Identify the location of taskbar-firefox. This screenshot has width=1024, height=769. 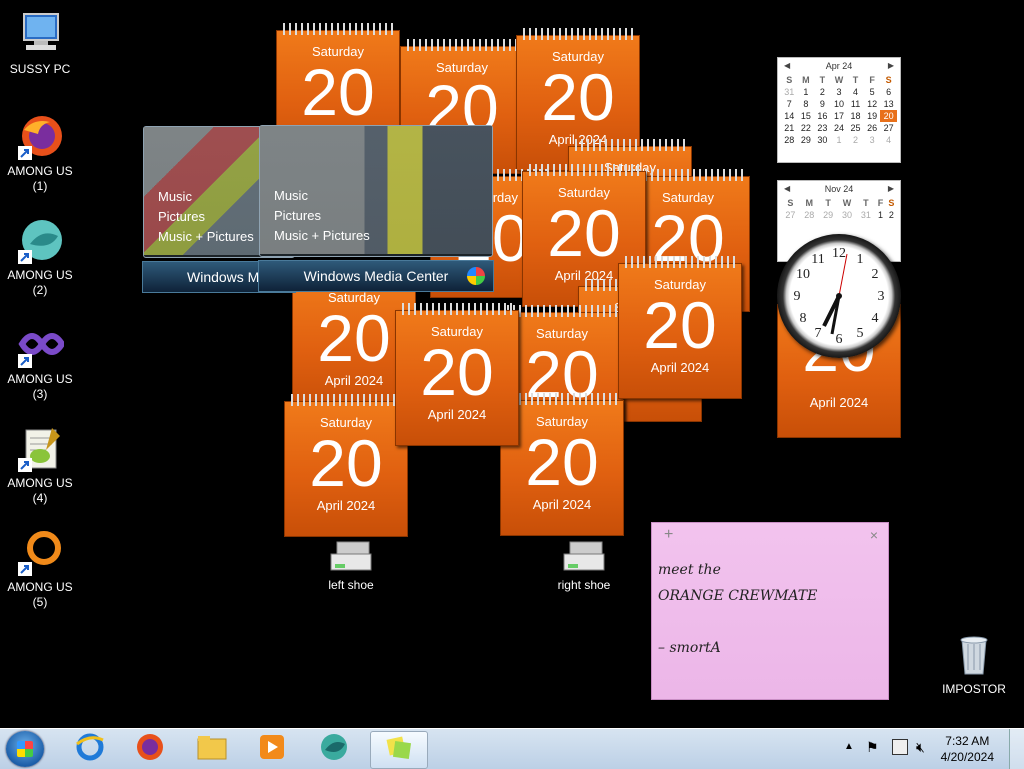
(150, 749).